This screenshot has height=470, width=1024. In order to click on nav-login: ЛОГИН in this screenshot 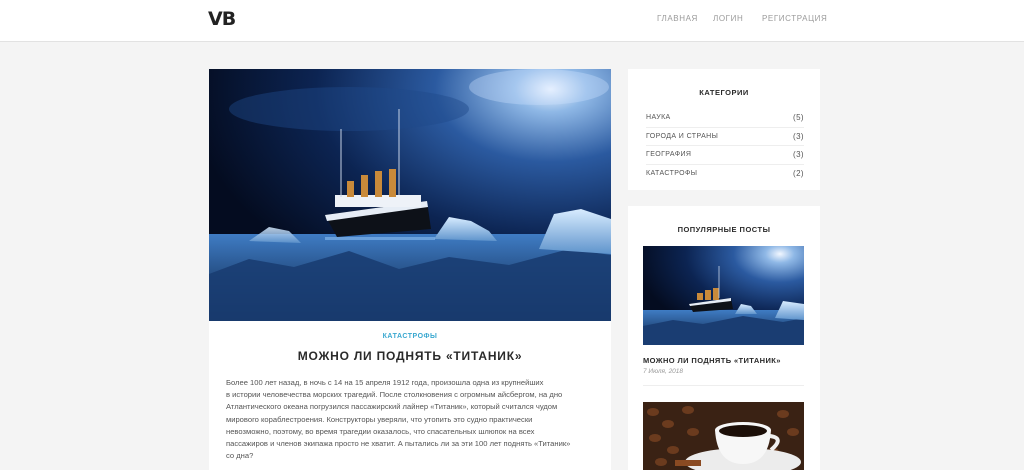, I will do `click(728, 18)`.